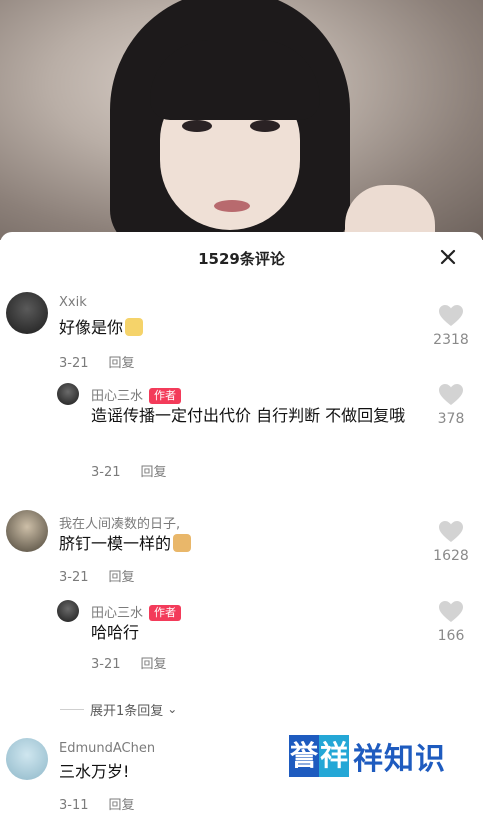  Describe the element at coordinates (399, 759) in the screenshot. I see `watermark-text: 祥知识` at that location.